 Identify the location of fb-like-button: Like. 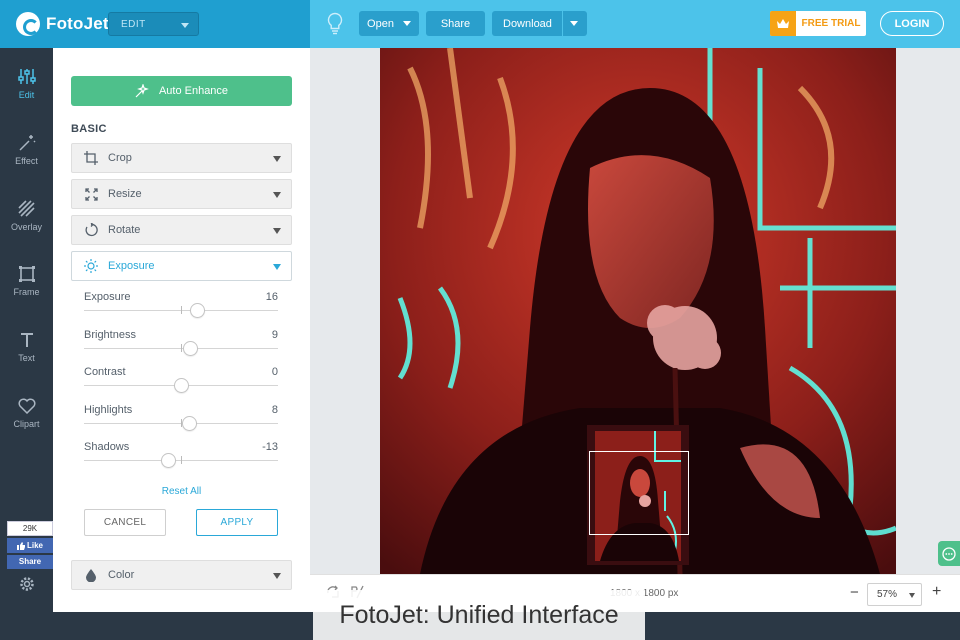
(30, 545).